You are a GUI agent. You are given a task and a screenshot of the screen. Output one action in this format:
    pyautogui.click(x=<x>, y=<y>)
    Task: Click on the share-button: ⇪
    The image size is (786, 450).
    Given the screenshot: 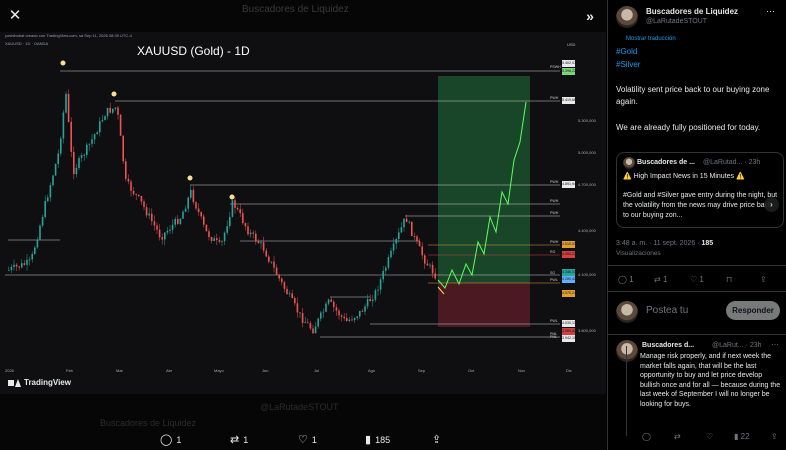 What is the action you would take?
    pyautogui.click(x=436, y=439)
    